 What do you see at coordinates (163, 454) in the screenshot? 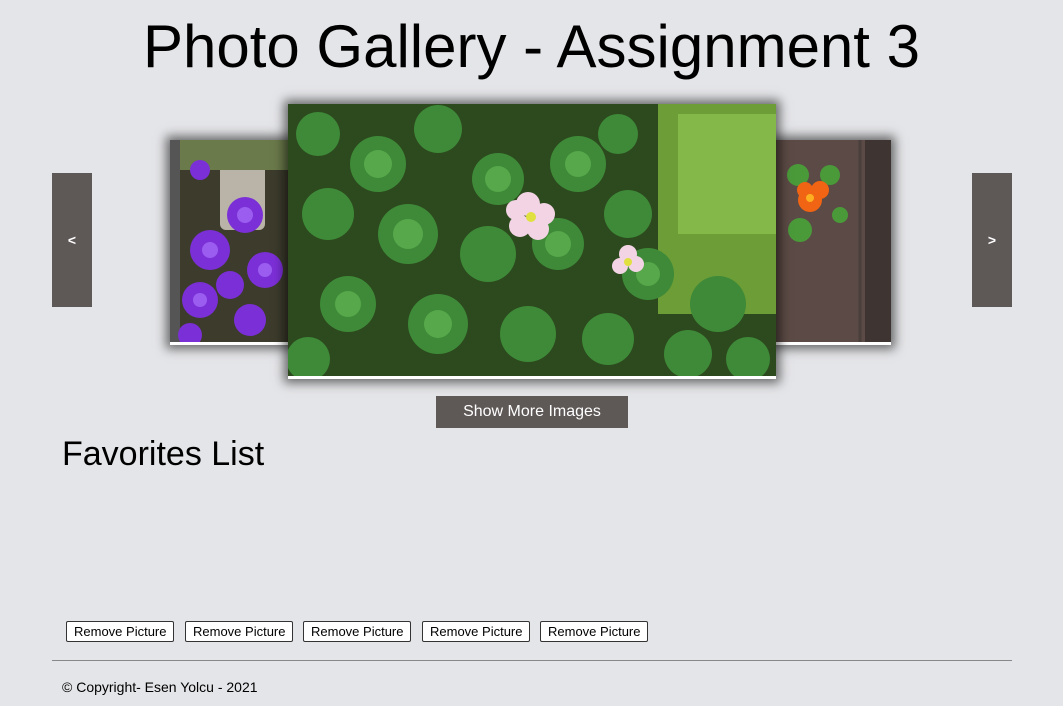
I see `favorites-title: Favorites List` at bounding box center [163, 454].